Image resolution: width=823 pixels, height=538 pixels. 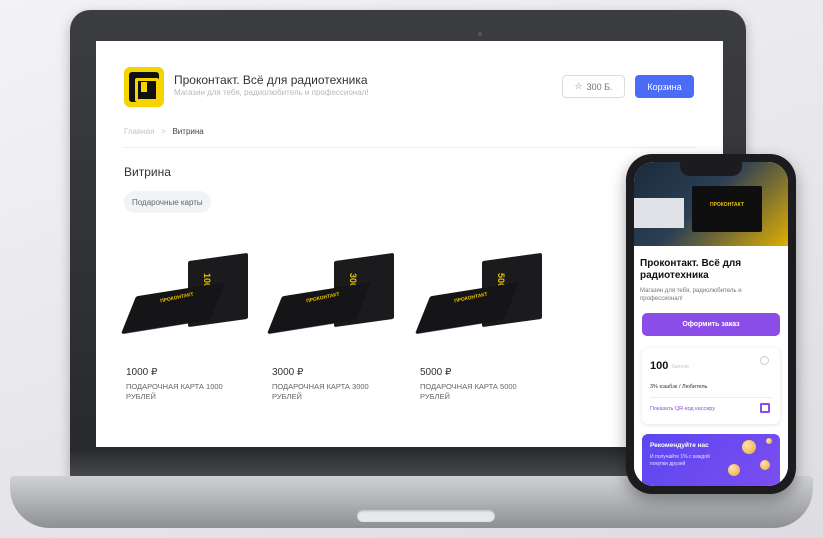 What do you see at coordinates (664, 86) in the screenshot?
I see `cart-button: Корзина` at bounding box center [664, 86].